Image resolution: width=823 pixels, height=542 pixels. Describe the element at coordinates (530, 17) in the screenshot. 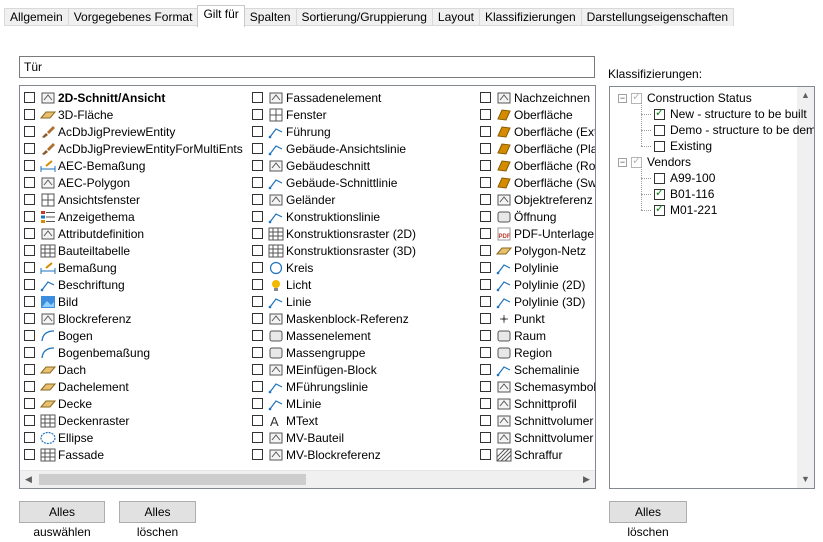

I see `tab-klassifizierungen: Klassifizierungen` at that location.